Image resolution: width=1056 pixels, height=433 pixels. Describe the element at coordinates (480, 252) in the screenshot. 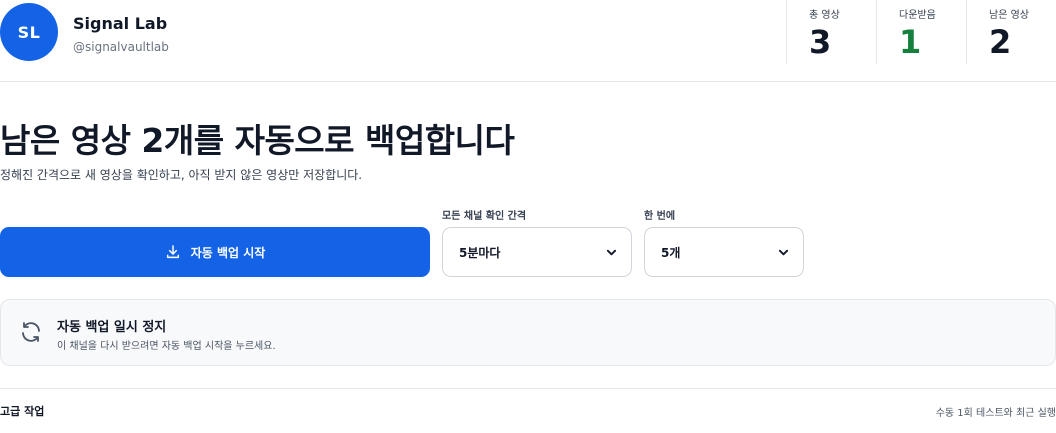

I see `interval-select-value: 5분마다` at that location.